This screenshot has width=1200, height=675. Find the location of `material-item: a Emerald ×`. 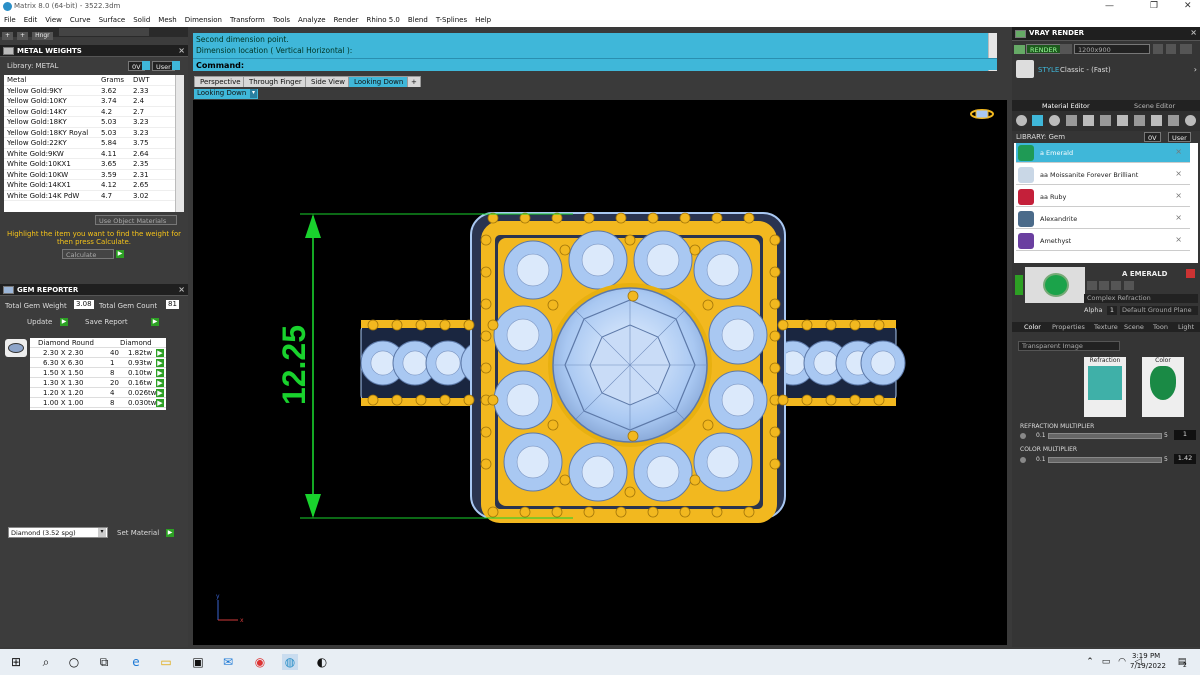

material-item: a Emerald × is located at coordinates (1103, 153).